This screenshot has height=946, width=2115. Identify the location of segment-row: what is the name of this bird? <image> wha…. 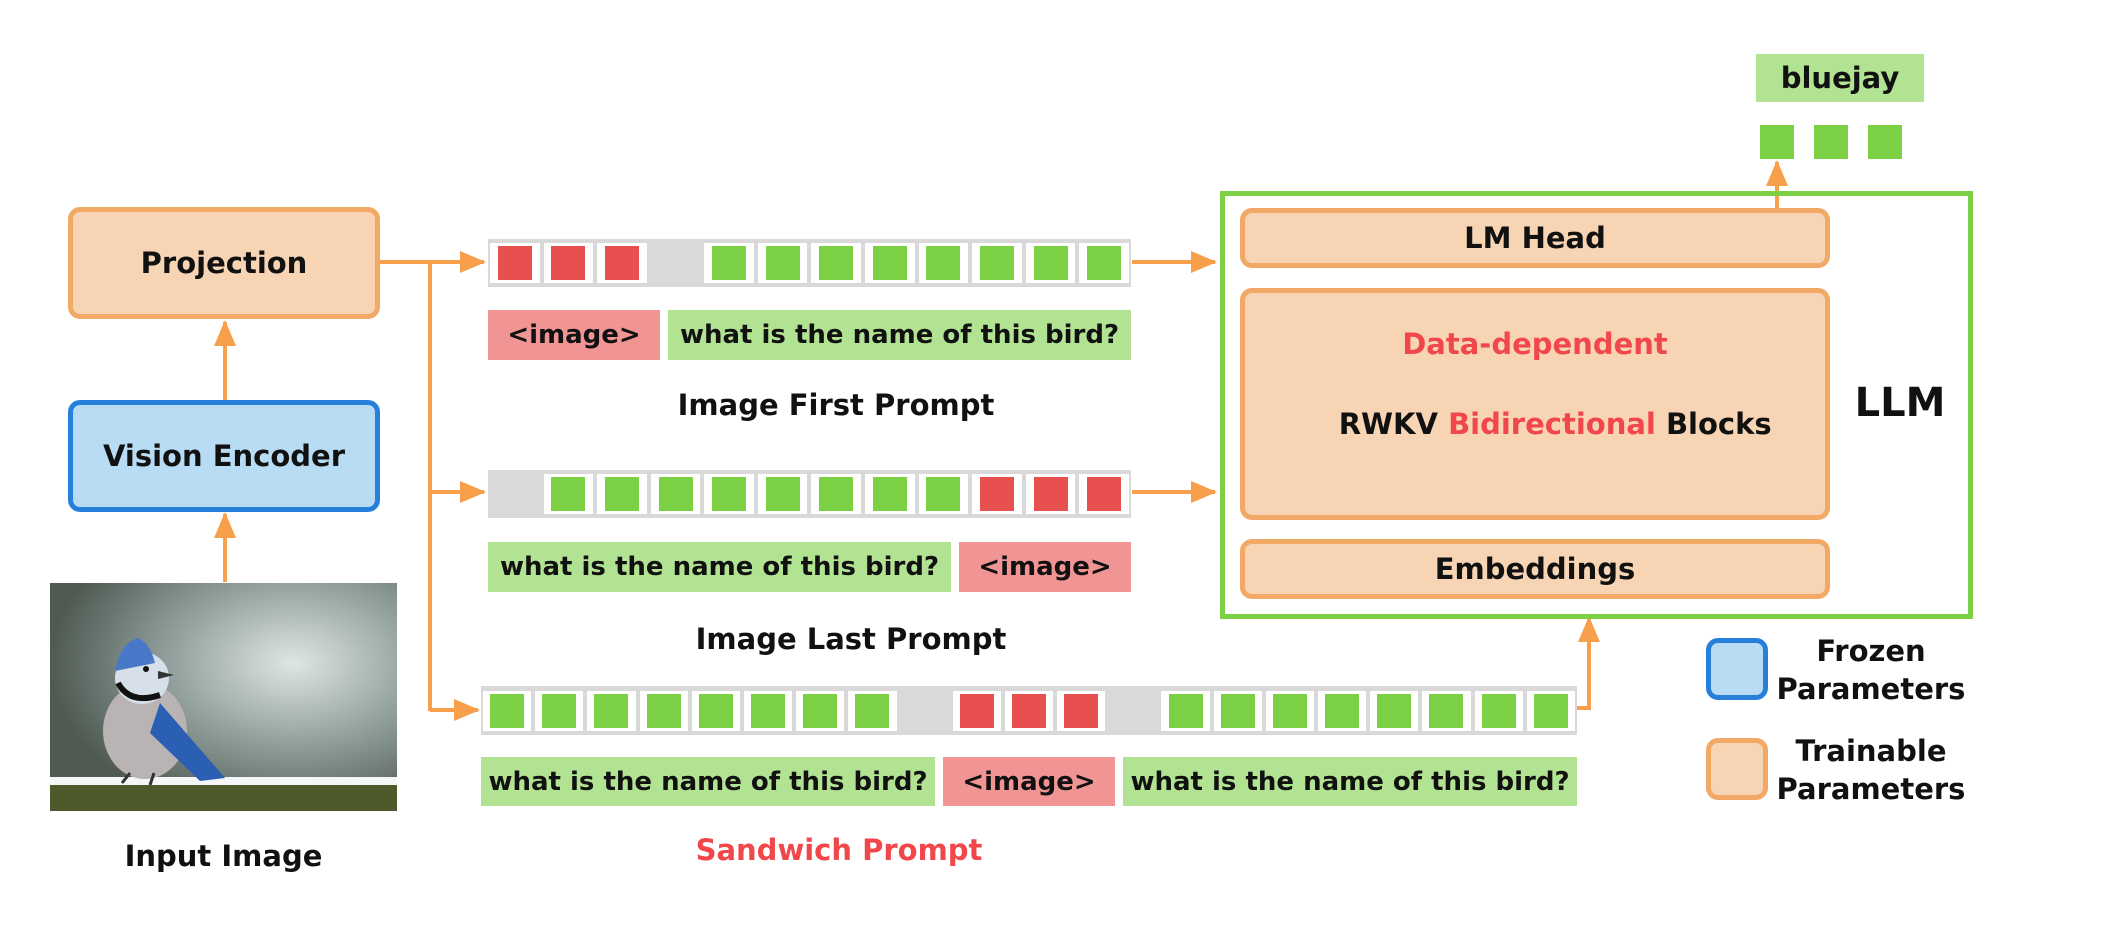
(1029, 781).